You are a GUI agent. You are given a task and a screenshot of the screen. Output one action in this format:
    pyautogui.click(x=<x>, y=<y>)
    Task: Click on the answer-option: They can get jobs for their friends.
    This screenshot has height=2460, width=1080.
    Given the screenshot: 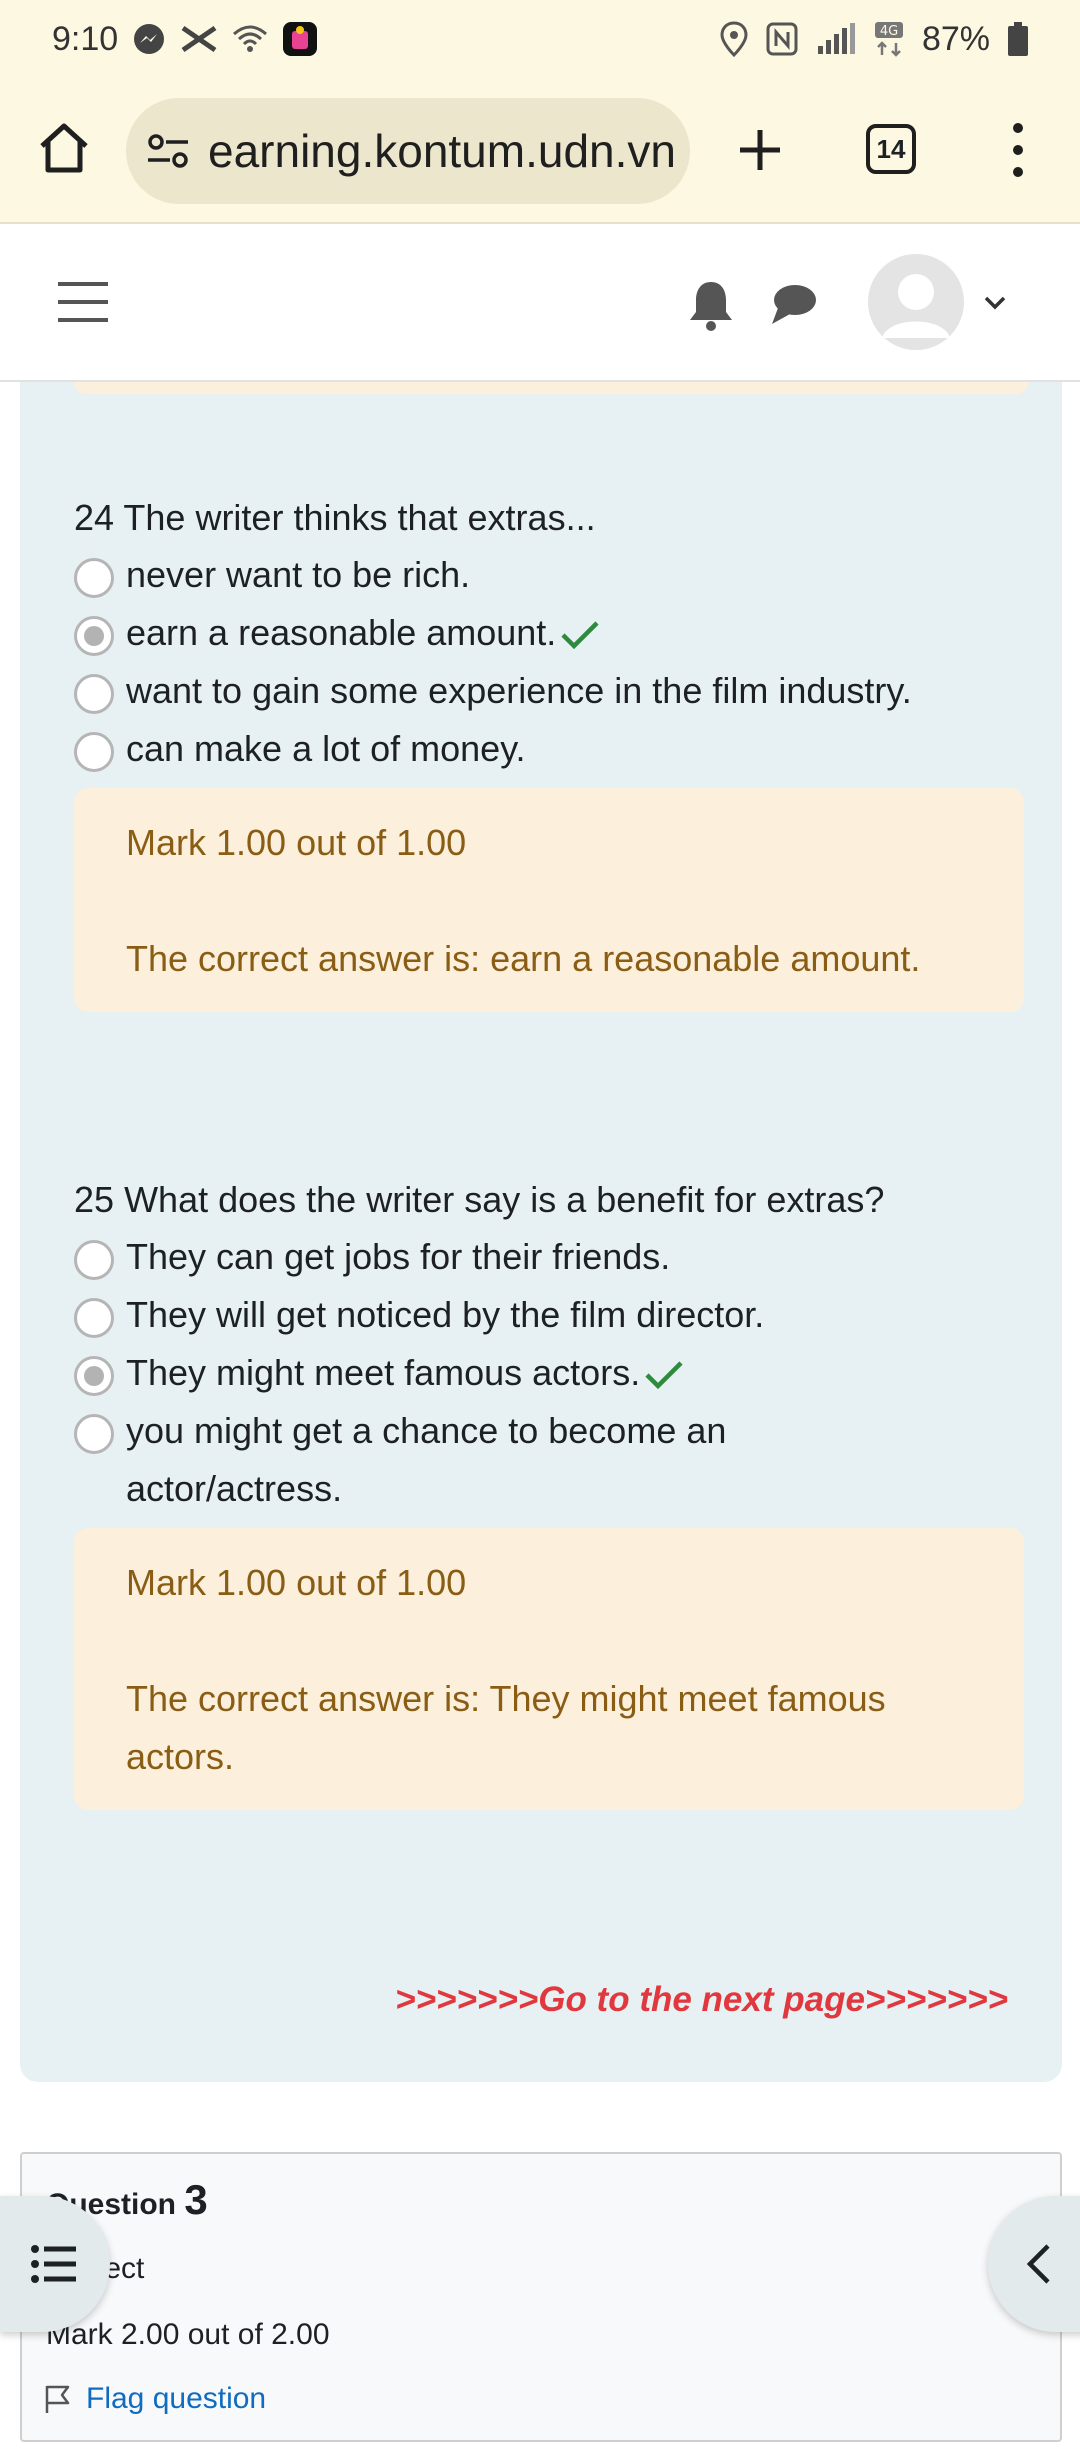 What is the action you would take?
    pyautogui.click(x=549, y=1257)
    